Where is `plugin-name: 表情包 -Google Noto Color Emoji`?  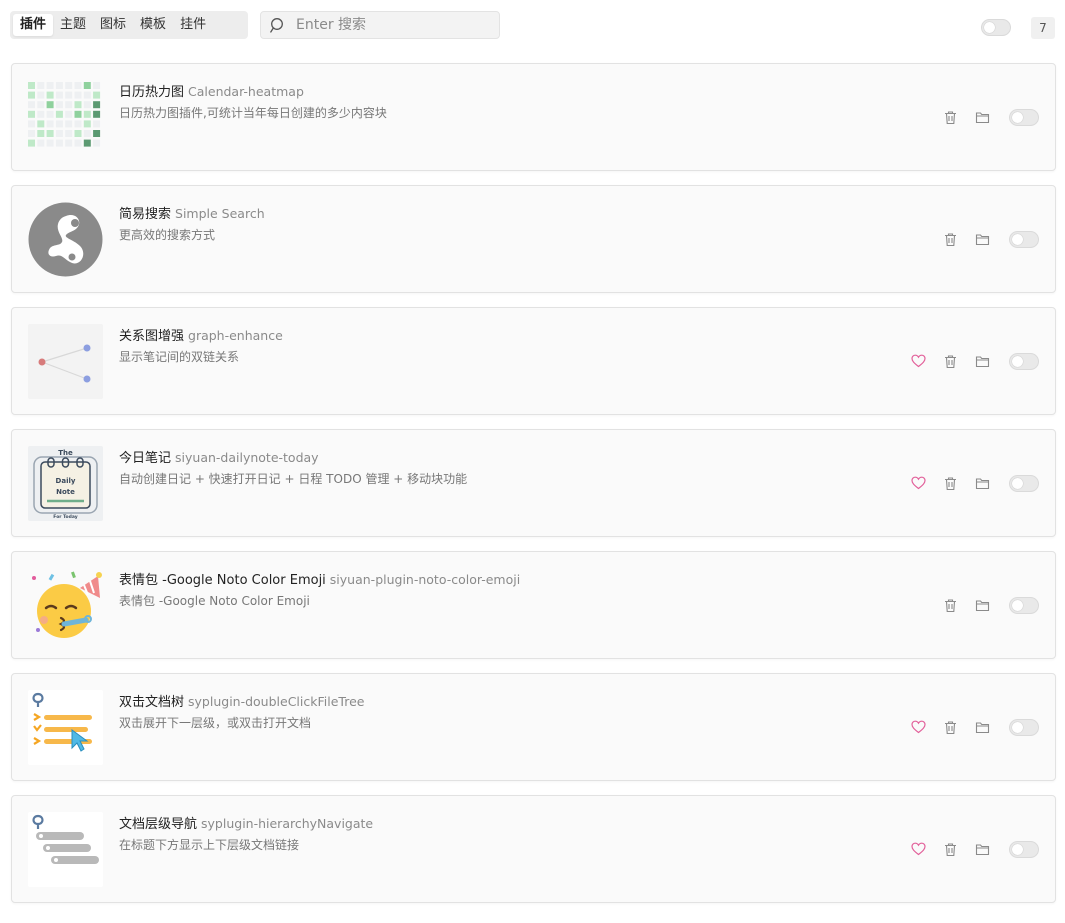
plugin-name: 表情包 -Google Noto Color Emoji is located at coordinates (222, 580).